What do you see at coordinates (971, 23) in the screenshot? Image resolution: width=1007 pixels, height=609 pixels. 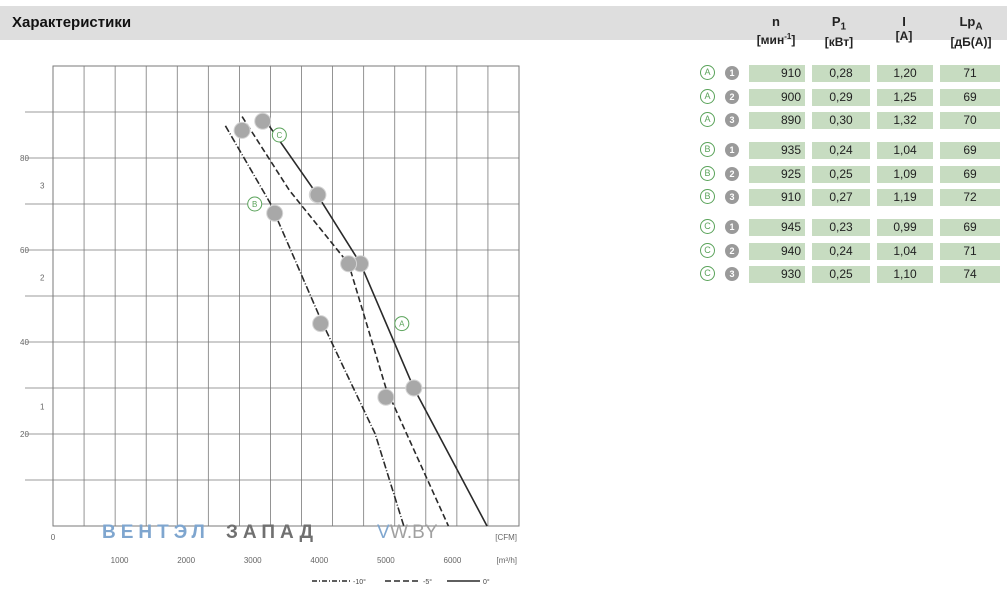 I see `col-header-lpa-name: LpA` at bounding box center [971, 23].